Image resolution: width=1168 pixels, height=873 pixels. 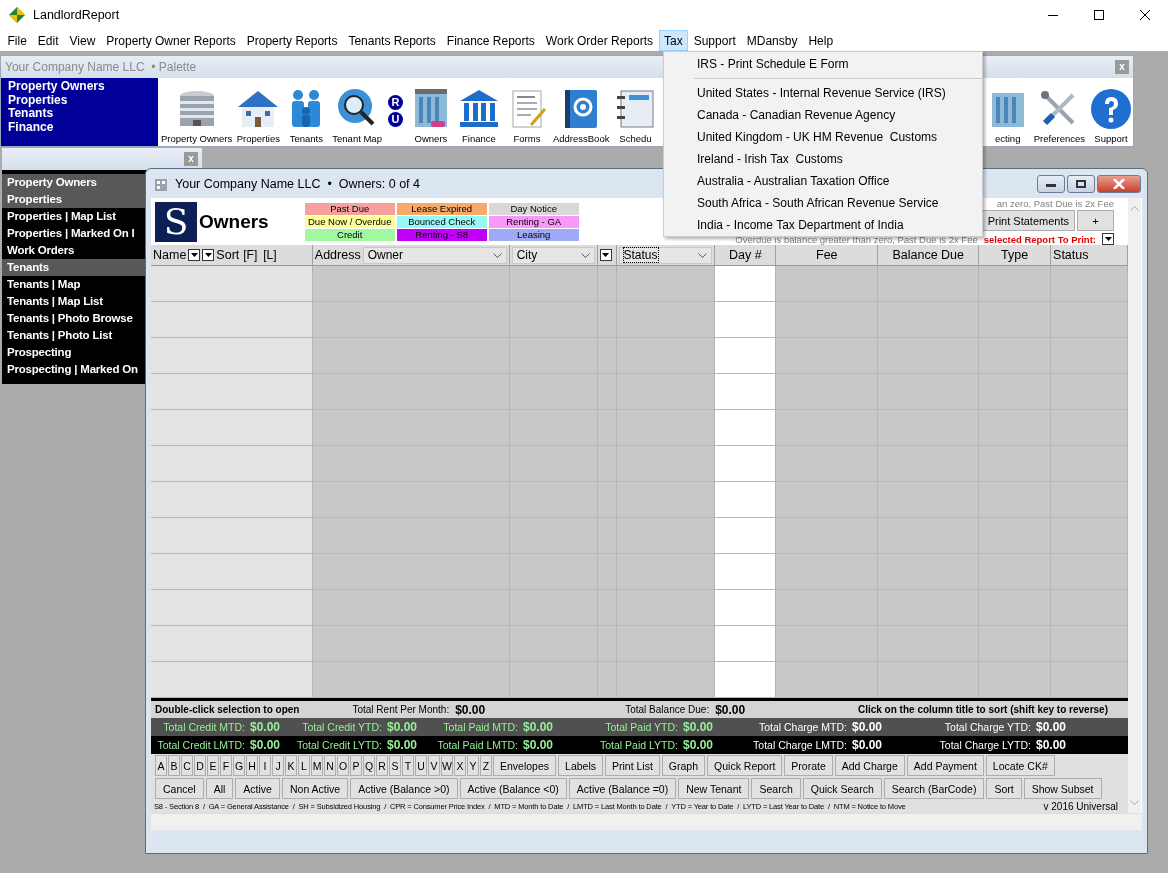 I want to click on filter-button: Sort, so click(x=1004, y=788).